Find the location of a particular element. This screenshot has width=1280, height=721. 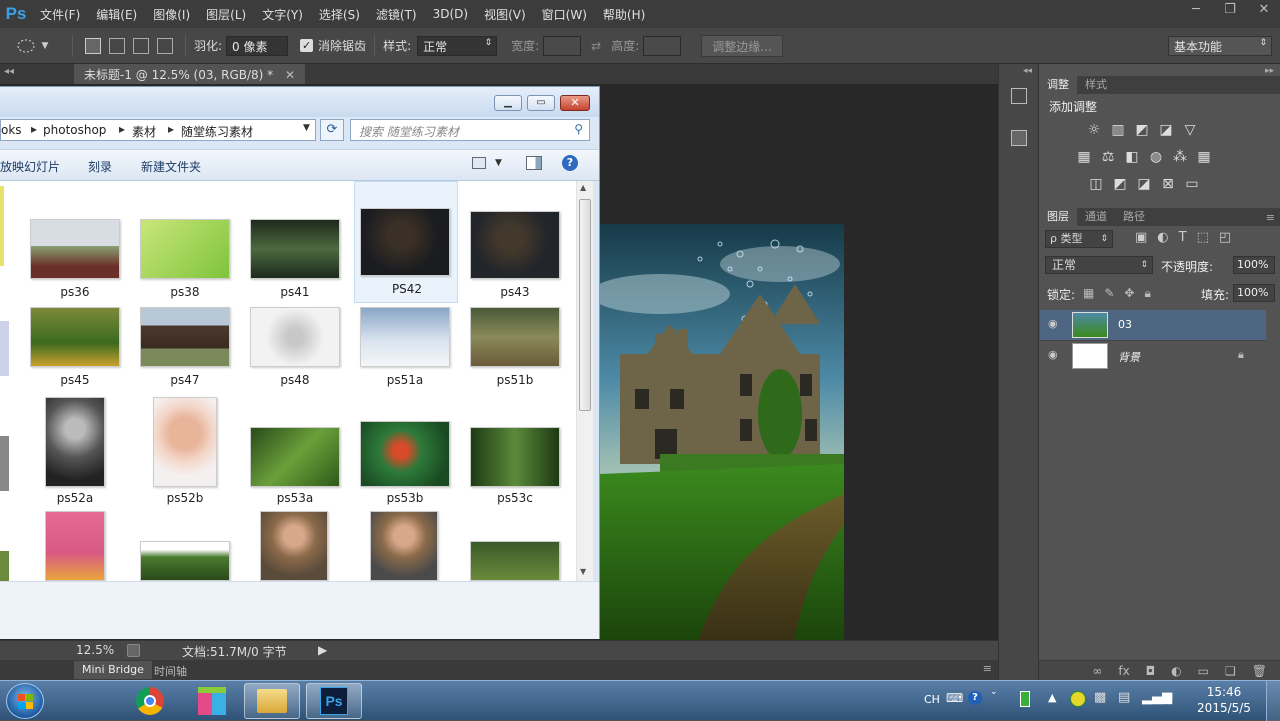

shape-filter-icon: ⬚ is located at coordinates (1203, 237).